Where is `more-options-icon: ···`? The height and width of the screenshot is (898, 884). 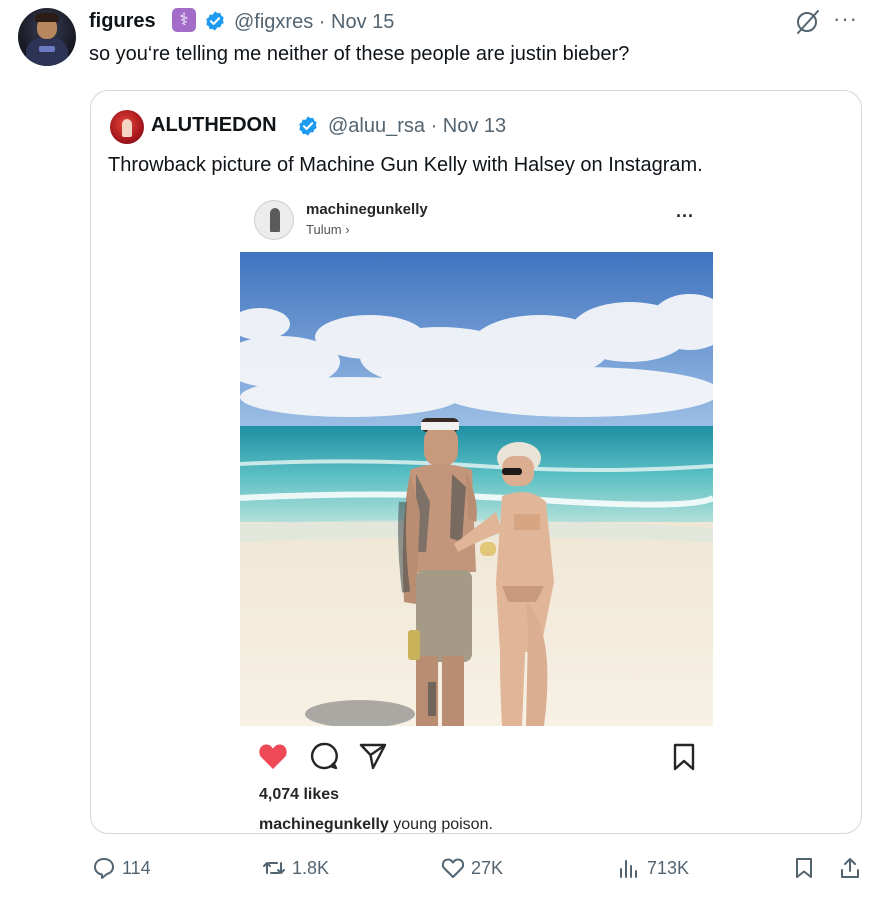 more-options-icon: ··· is located at coordinates (845, 19).